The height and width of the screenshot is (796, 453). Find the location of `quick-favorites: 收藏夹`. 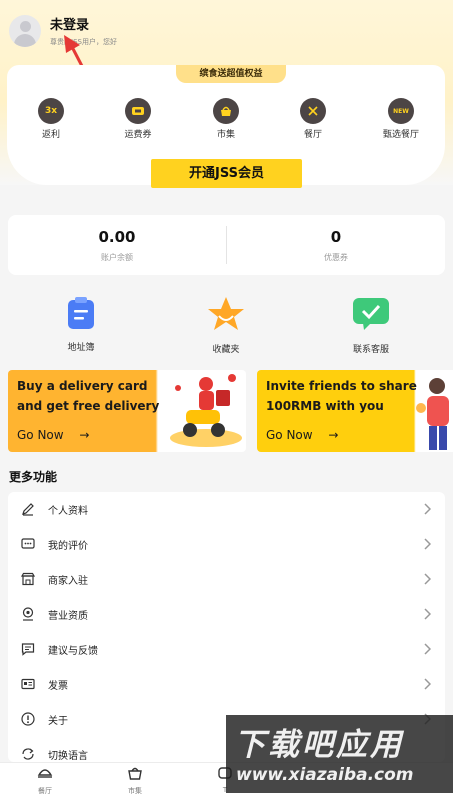

quick-favorites: 收藏夹 is located at coordinates (226, 325).